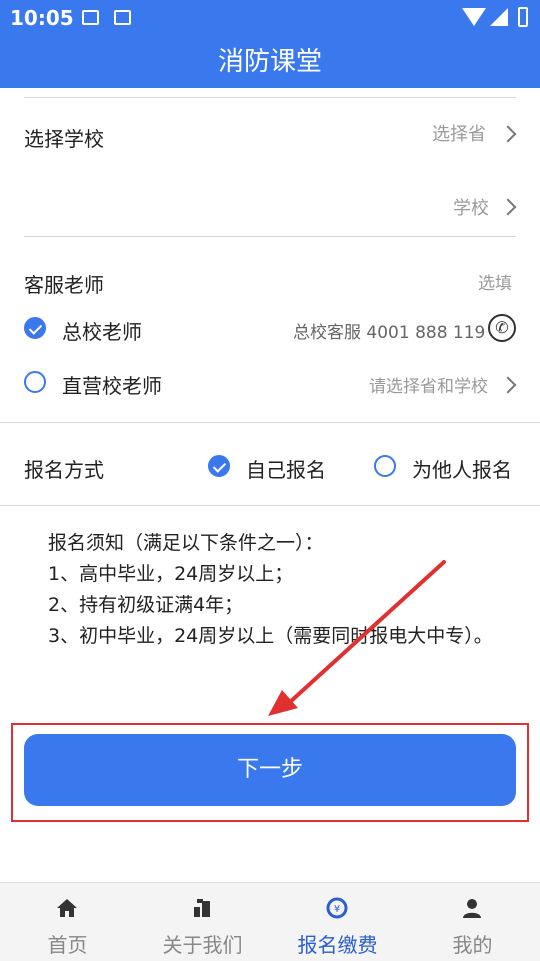 This screenshot has height=961, width=540. Describe the element at coordinates (67, 908) in the screenshot. I see `home-icon` at that location.